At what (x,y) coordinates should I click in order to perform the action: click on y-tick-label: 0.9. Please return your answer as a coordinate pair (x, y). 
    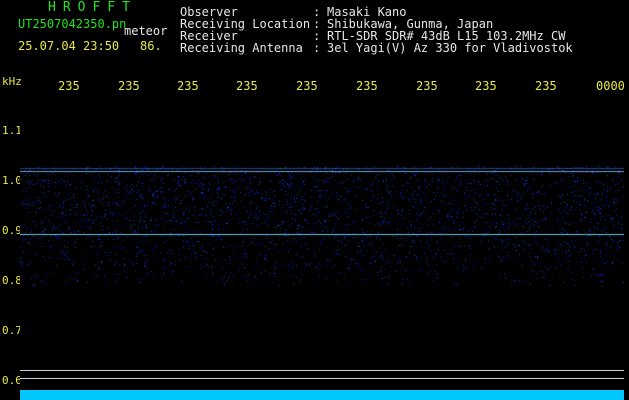
    Looking at the image, I should click on (12, 230).